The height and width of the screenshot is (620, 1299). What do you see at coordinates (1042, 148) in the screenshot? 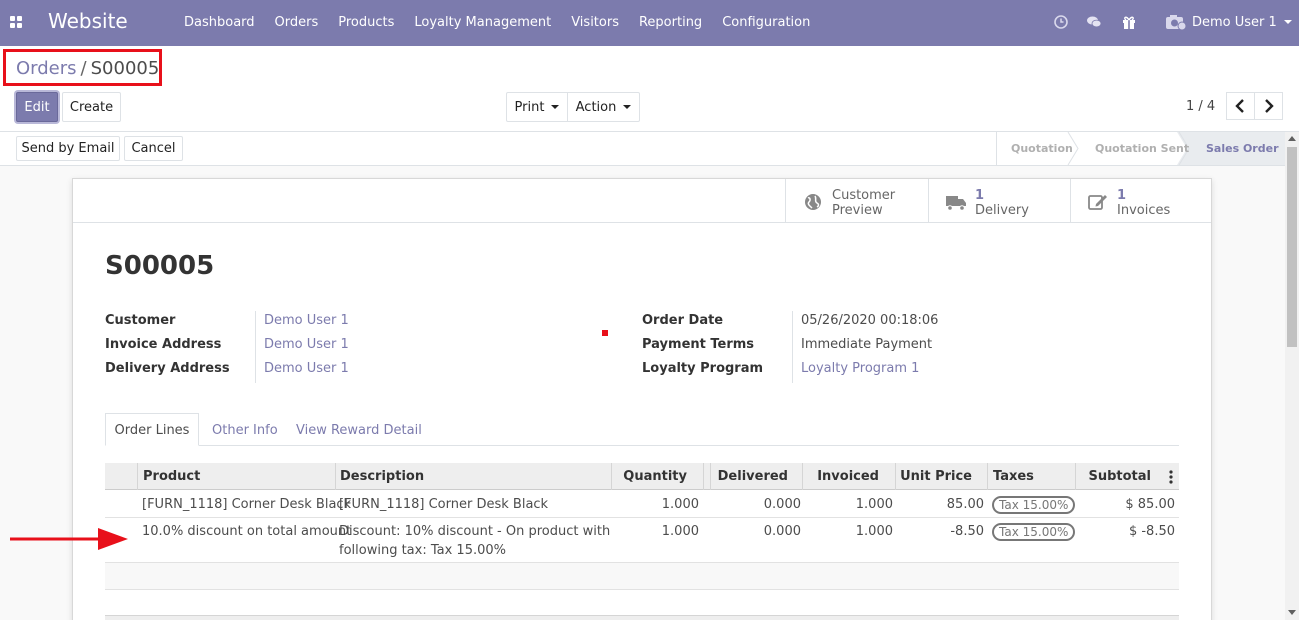
I see `stage-quotation: Quotation` at bounding box center [1042, 148].